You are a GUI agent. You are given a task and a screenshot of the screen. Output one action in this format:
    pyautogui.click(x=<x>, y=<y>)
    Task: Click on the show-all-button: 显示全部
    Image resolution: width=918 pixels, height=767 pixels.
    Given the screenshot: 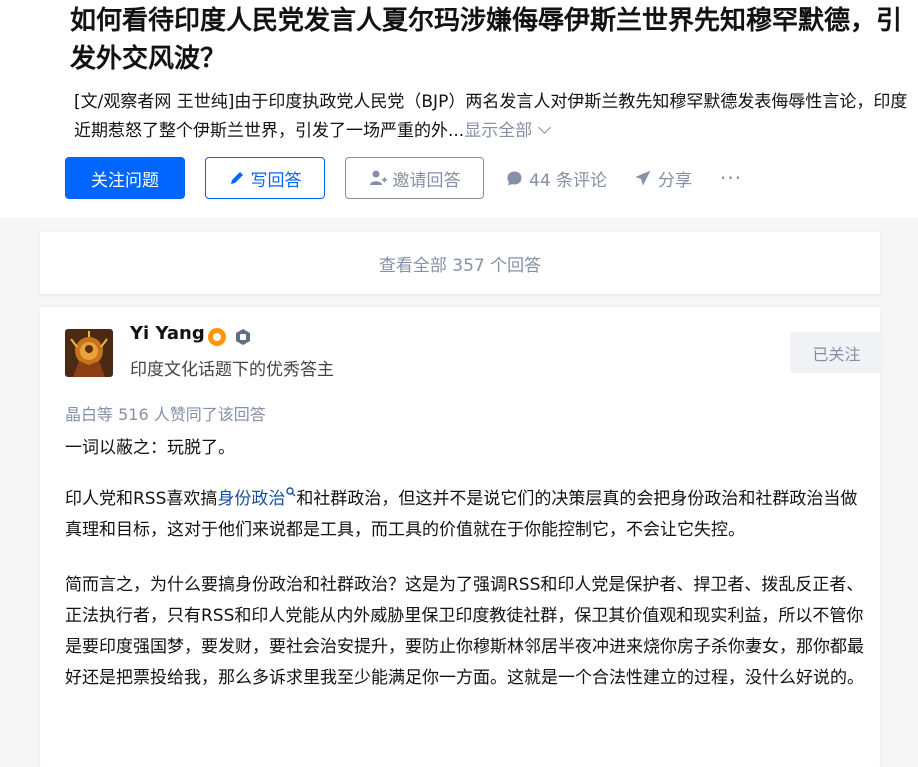 What is the action you would take?
    pyautogui.click(x=508, y=131)
    